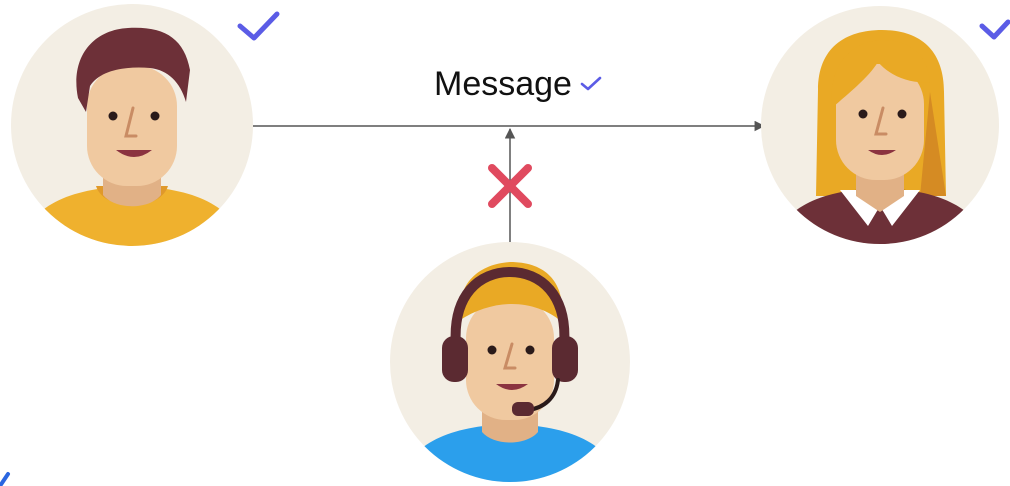  What do you see at coordinates (5, 479) in the screenshot?
I see `partial-check-icon` at bounding box center [5, 479].